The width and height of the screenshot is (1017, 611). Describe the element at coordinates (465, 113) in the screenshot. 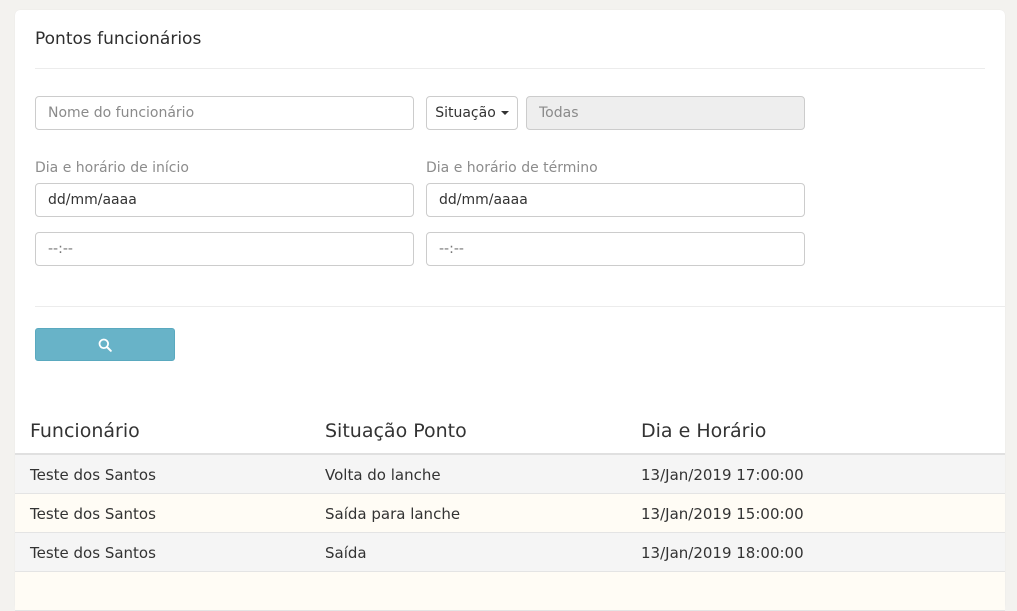

I see `status-dropdown-label: Situação` at that location.